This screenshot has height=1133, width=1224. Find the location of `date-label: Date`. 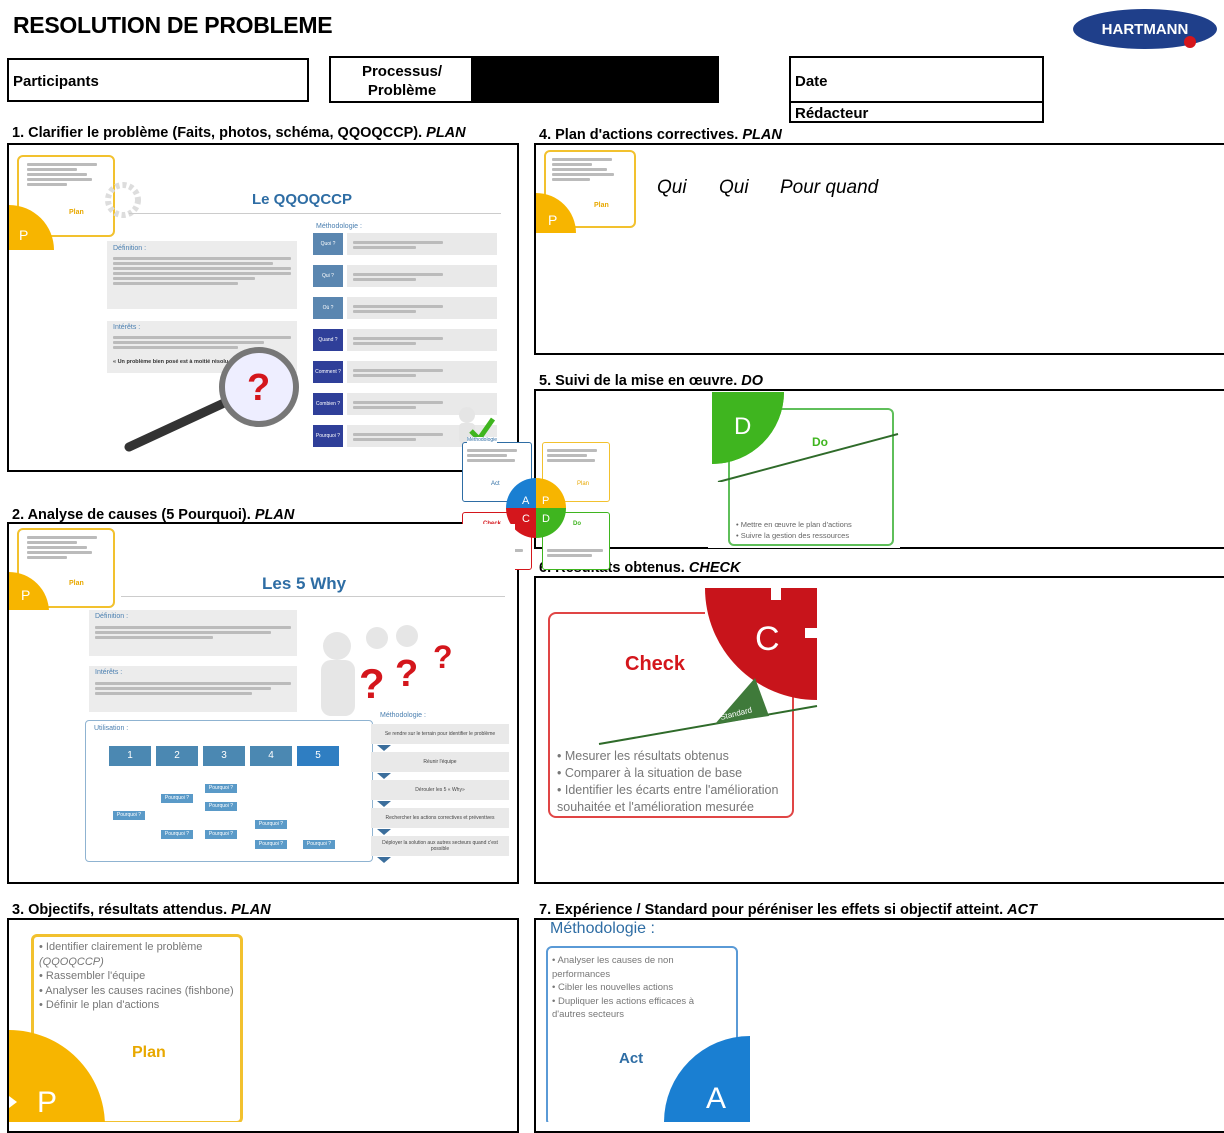

date-label: Date is located at coordinates (811, 81).